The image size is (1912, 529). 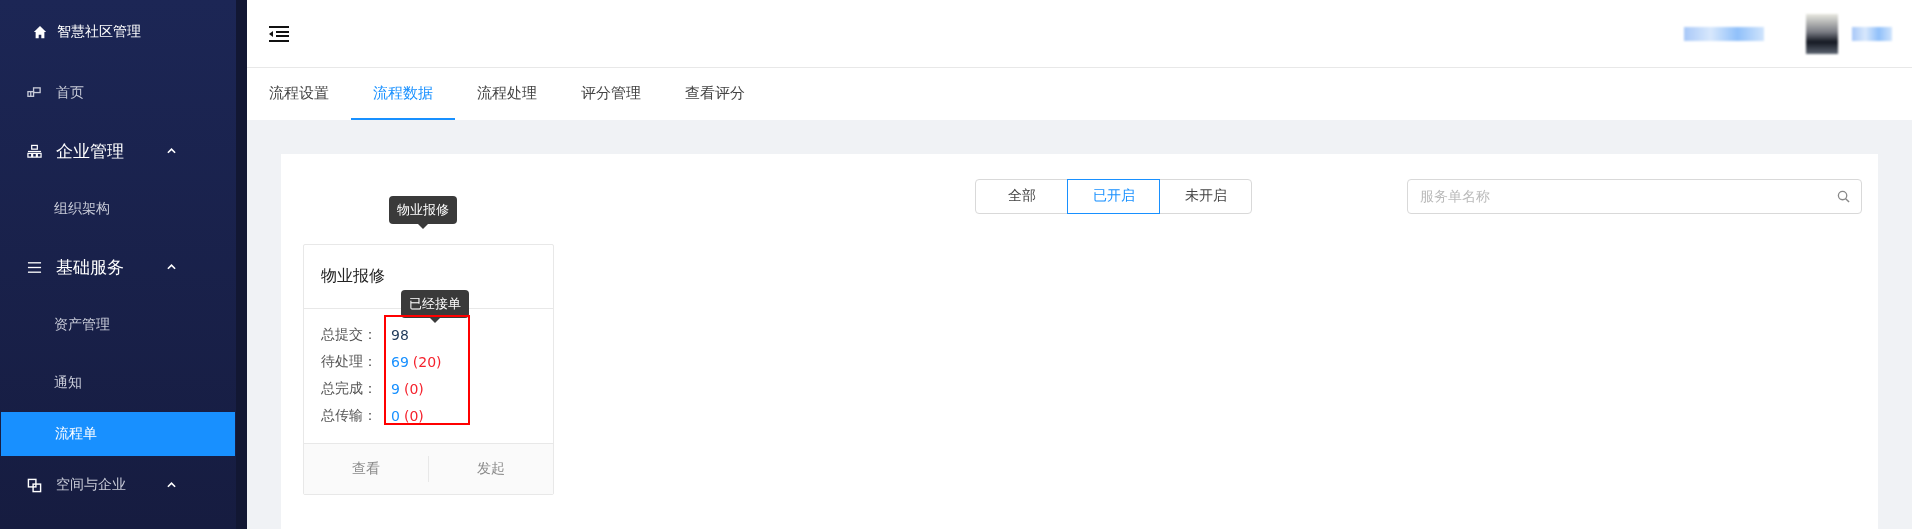 What do you see at coordinates (118, 325) in the screenshot?
I see `submenu-item: 资产管理` at bounding box center [118, 325].